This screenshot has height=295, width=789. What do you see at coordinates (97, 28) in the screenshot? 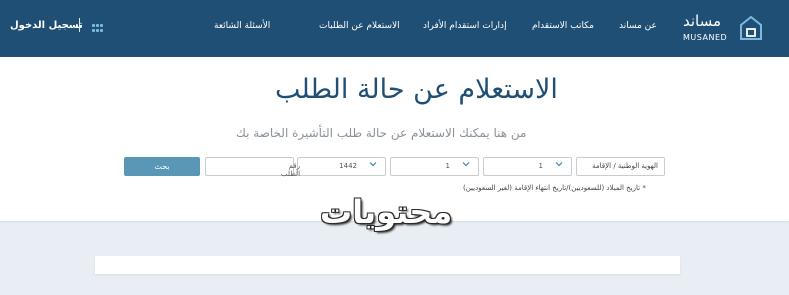
I see `apps-grid-icon` at bounding box center [97, 28].